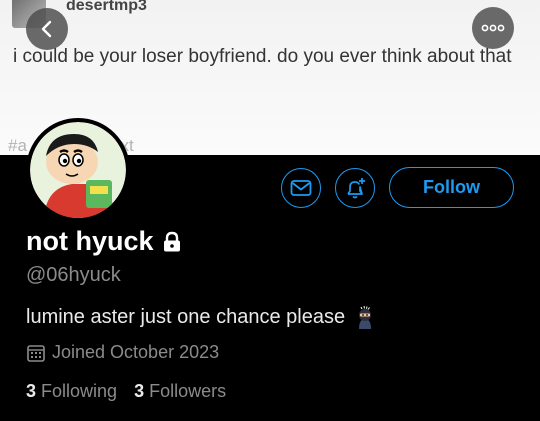 Image resolution: width=540 pixels, height=421 pixels. Describe the element at coordinates (106, 7) in the screenshot. I see `banner-post-username: desertmp3` at that location.